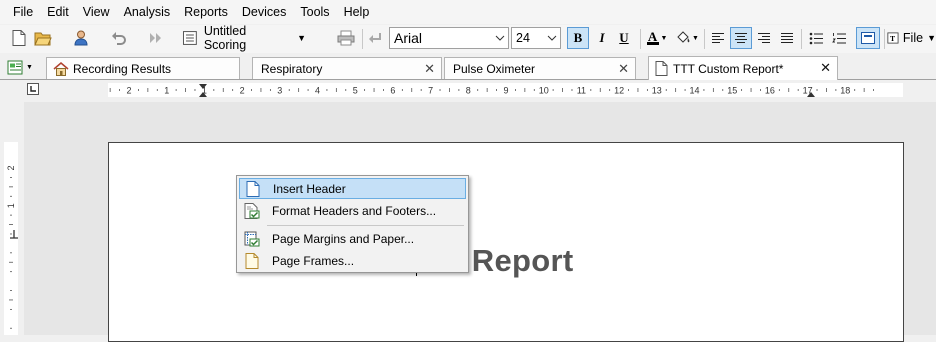 Image resolution: width=936 pixels, height=342 pixels. What do you see at coordinates (347, 68) in the screenshot?
I see `tab-respiratory: Respiratory ✕` at bounding box center [347, 68].